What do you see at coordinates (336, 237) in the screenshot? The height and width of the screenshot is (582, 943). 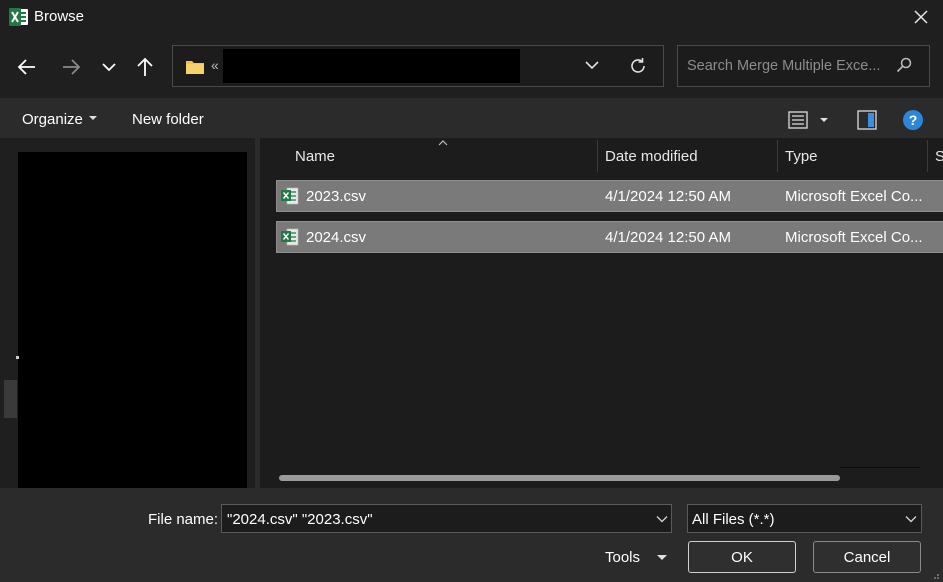 I see `file-name: 2024.csv` at bounding box center [336, 237].